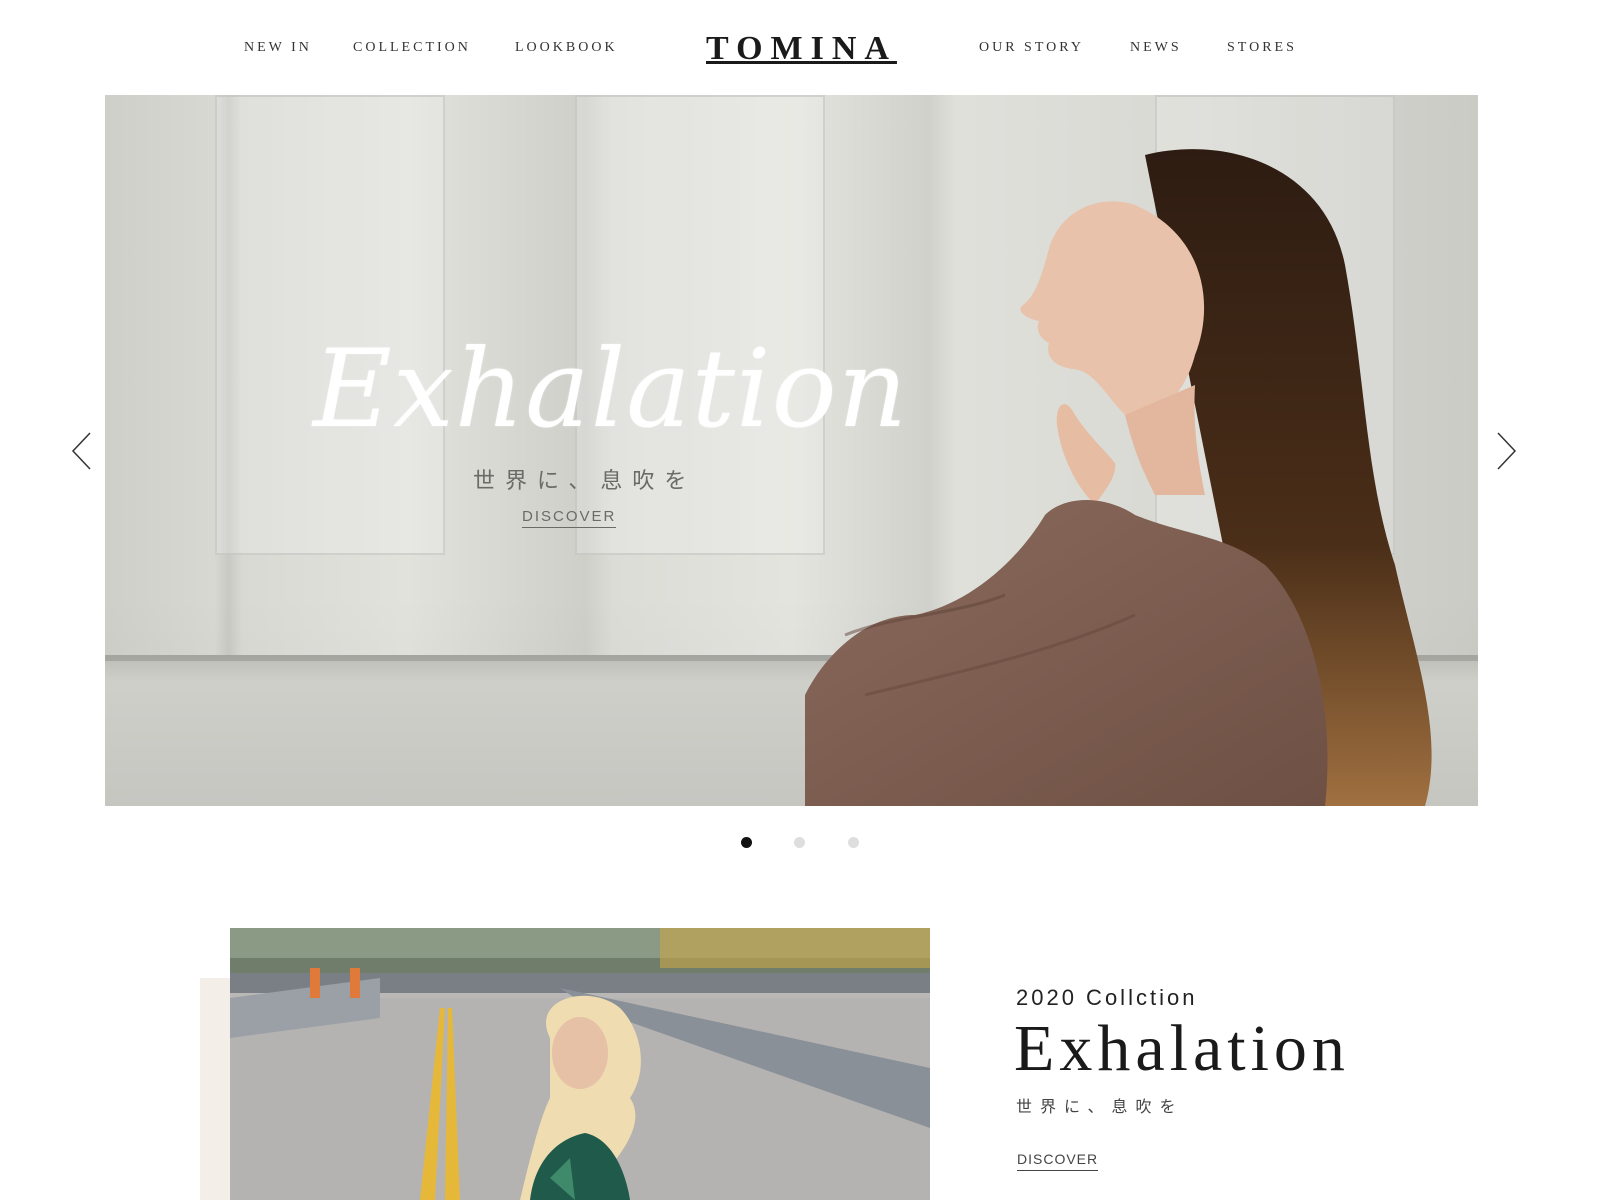  I want to click on prev-slide-button, so click(85, 451).